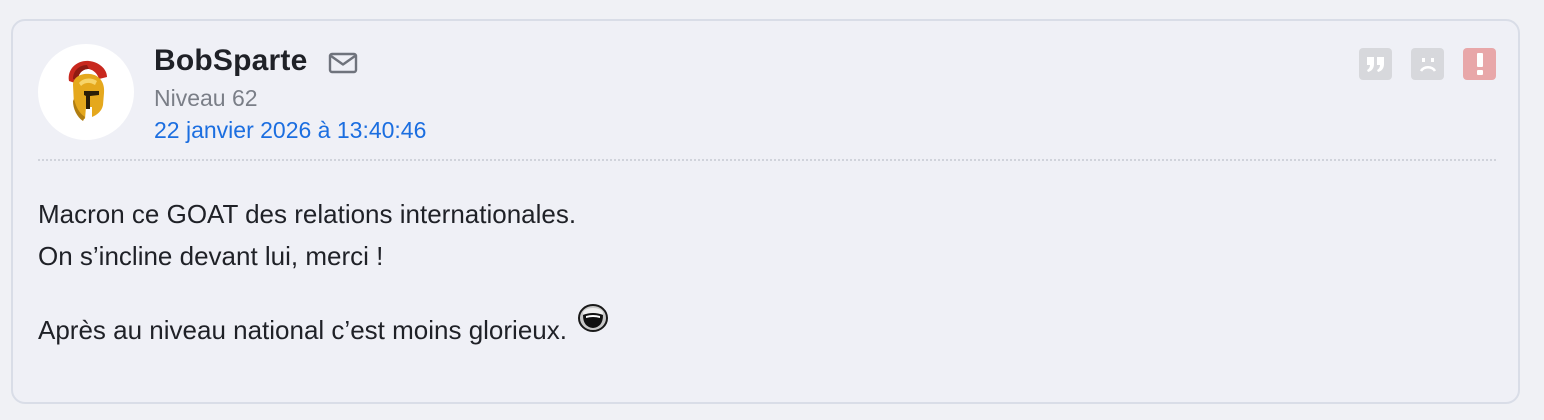  What do you see at coordinates (593, 324) in the screenshot?
I see `laughing-smiley-icon` at bounding box center [593, 324].